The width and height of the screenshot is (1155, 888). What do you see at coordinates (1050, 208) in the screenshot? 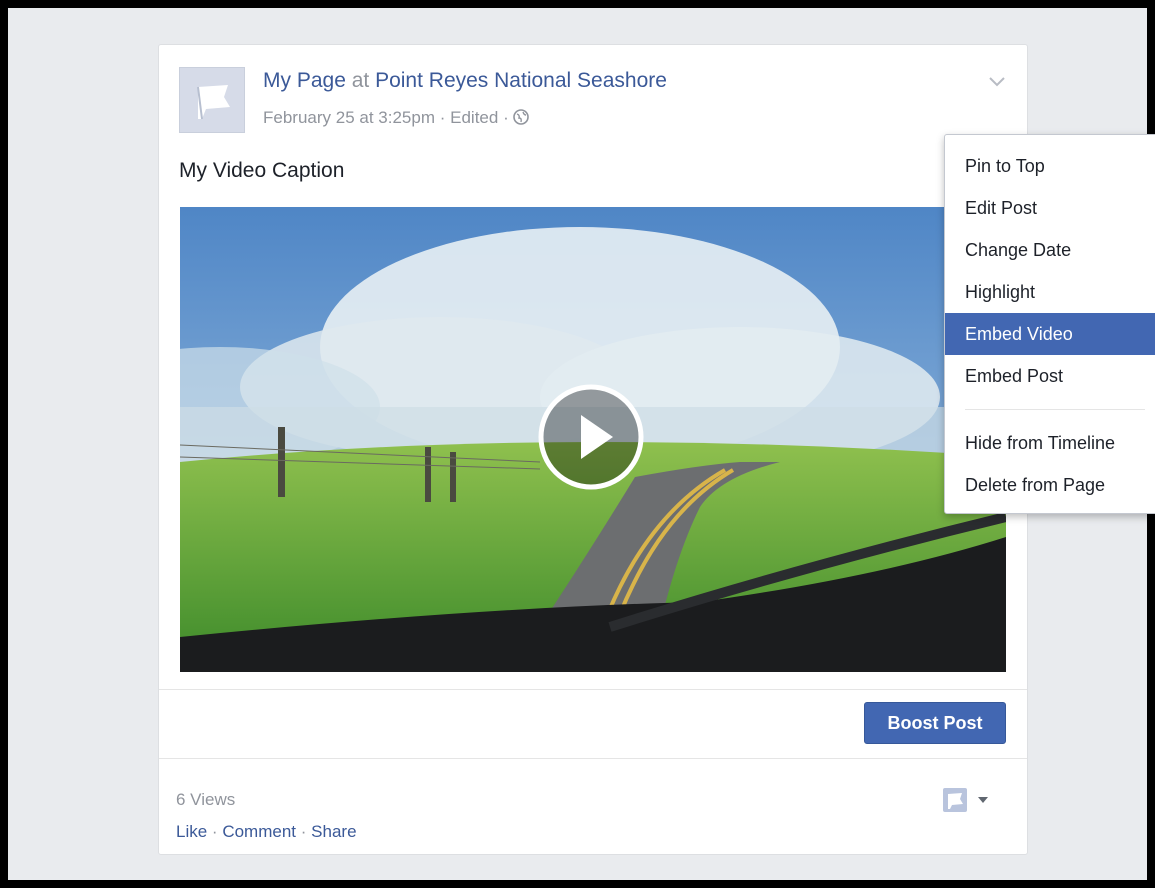
I see `menu-item-edit-post: Edit Post` at bounding box center [1050, 208].